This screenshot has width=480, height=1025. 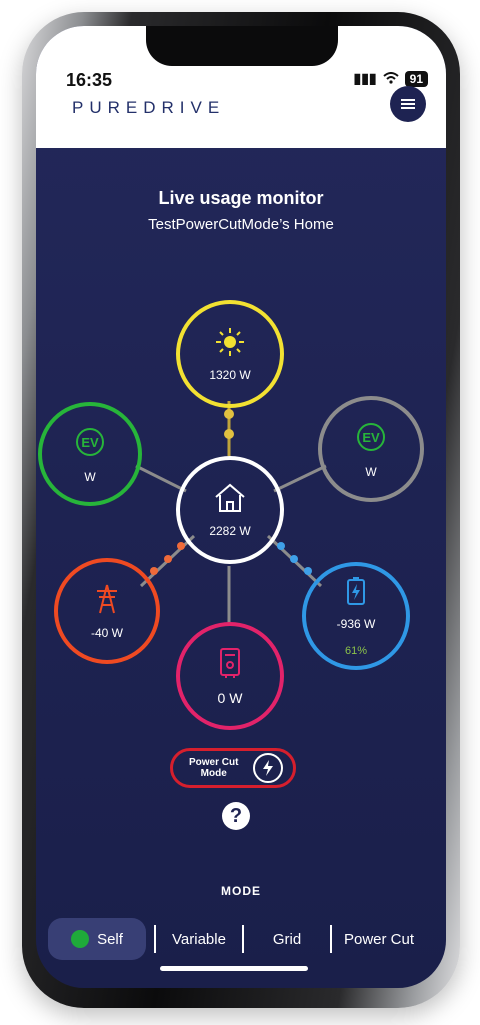 What do you see at coordinates (287, 939) in the screenshot?
I see `mode-tab-grid: Grid` at bounding box center [287, 939].